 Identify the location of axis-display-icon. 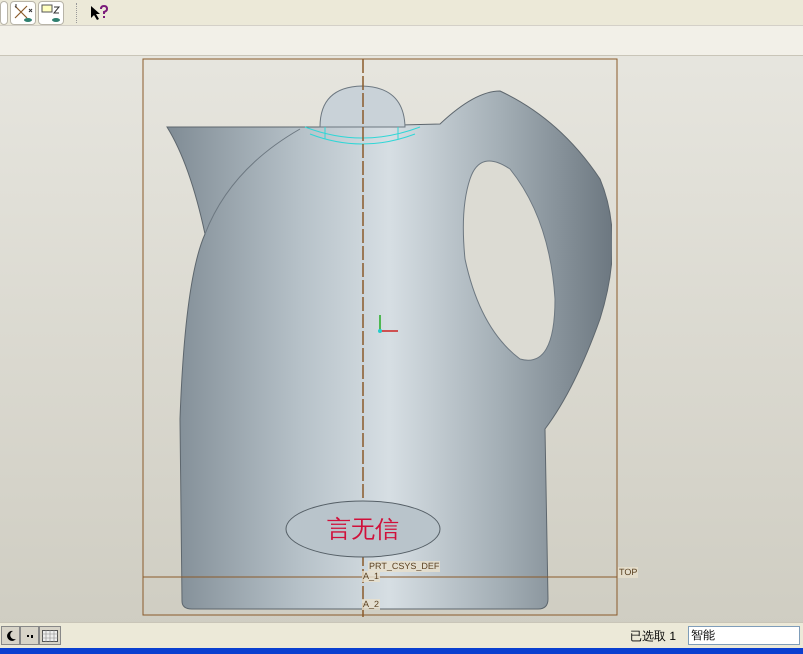
(23, 12).